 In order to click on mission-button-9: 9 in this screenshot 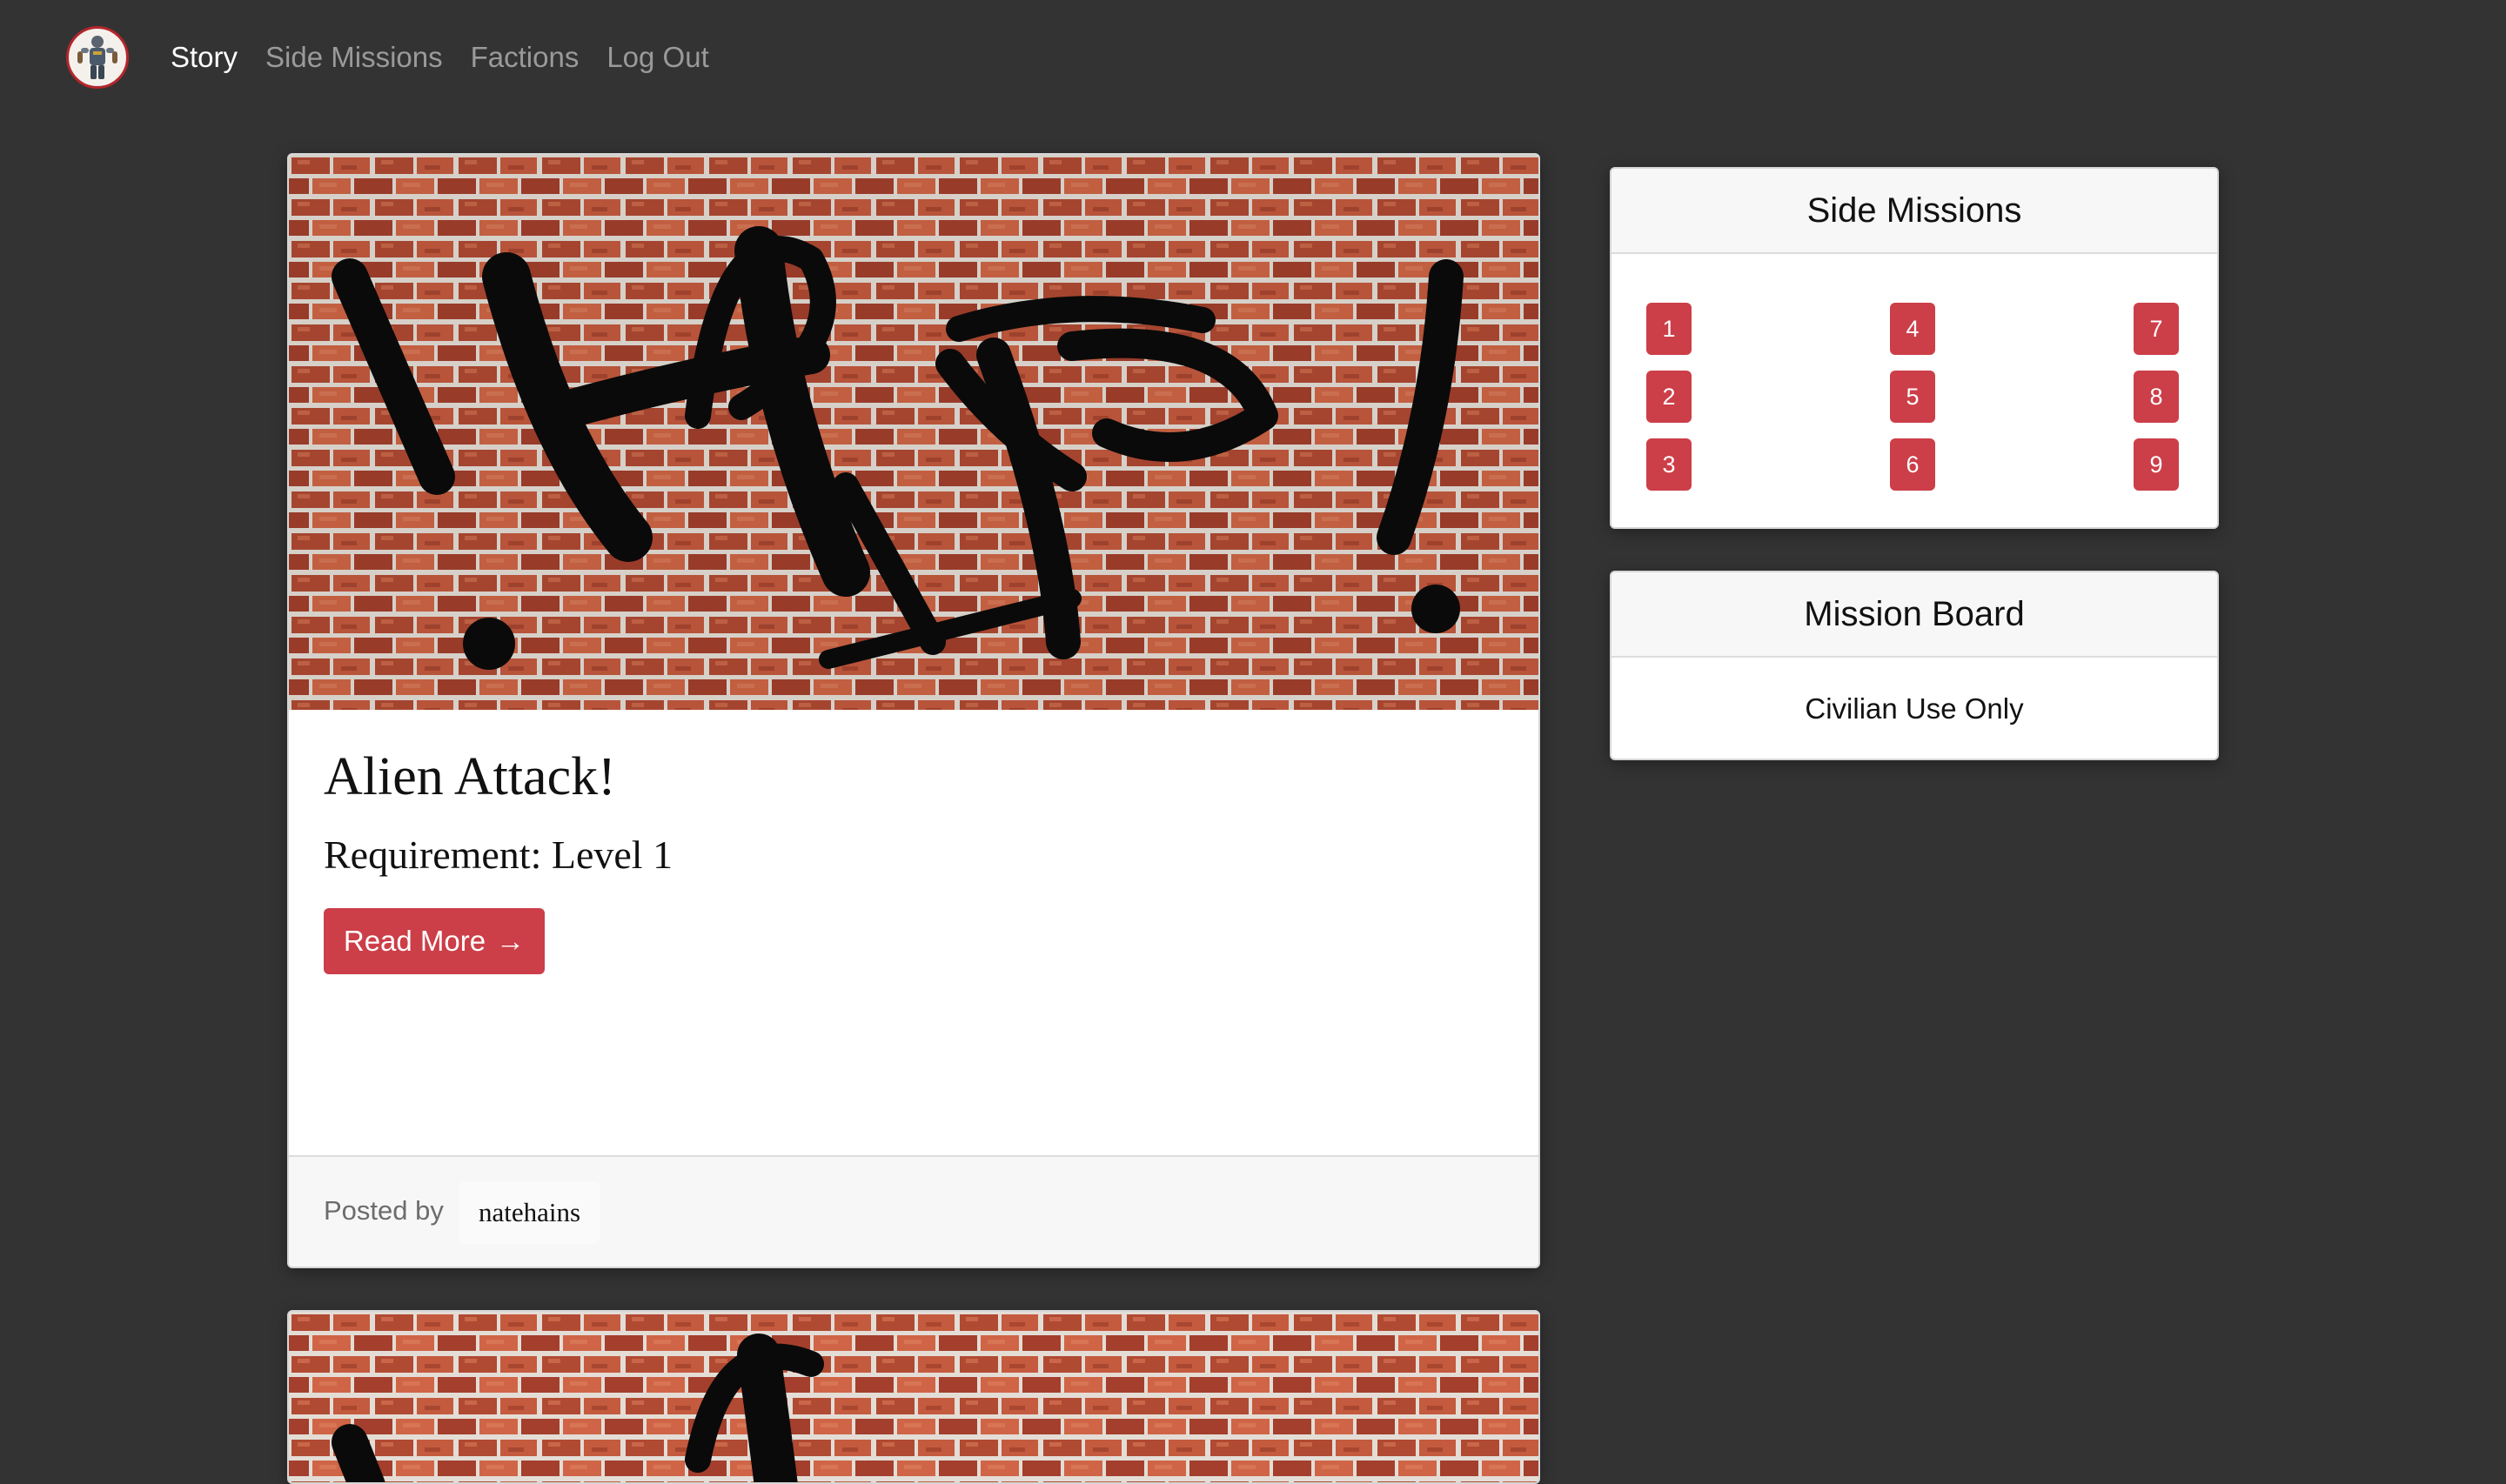, I will do `click(2156, 464)`.